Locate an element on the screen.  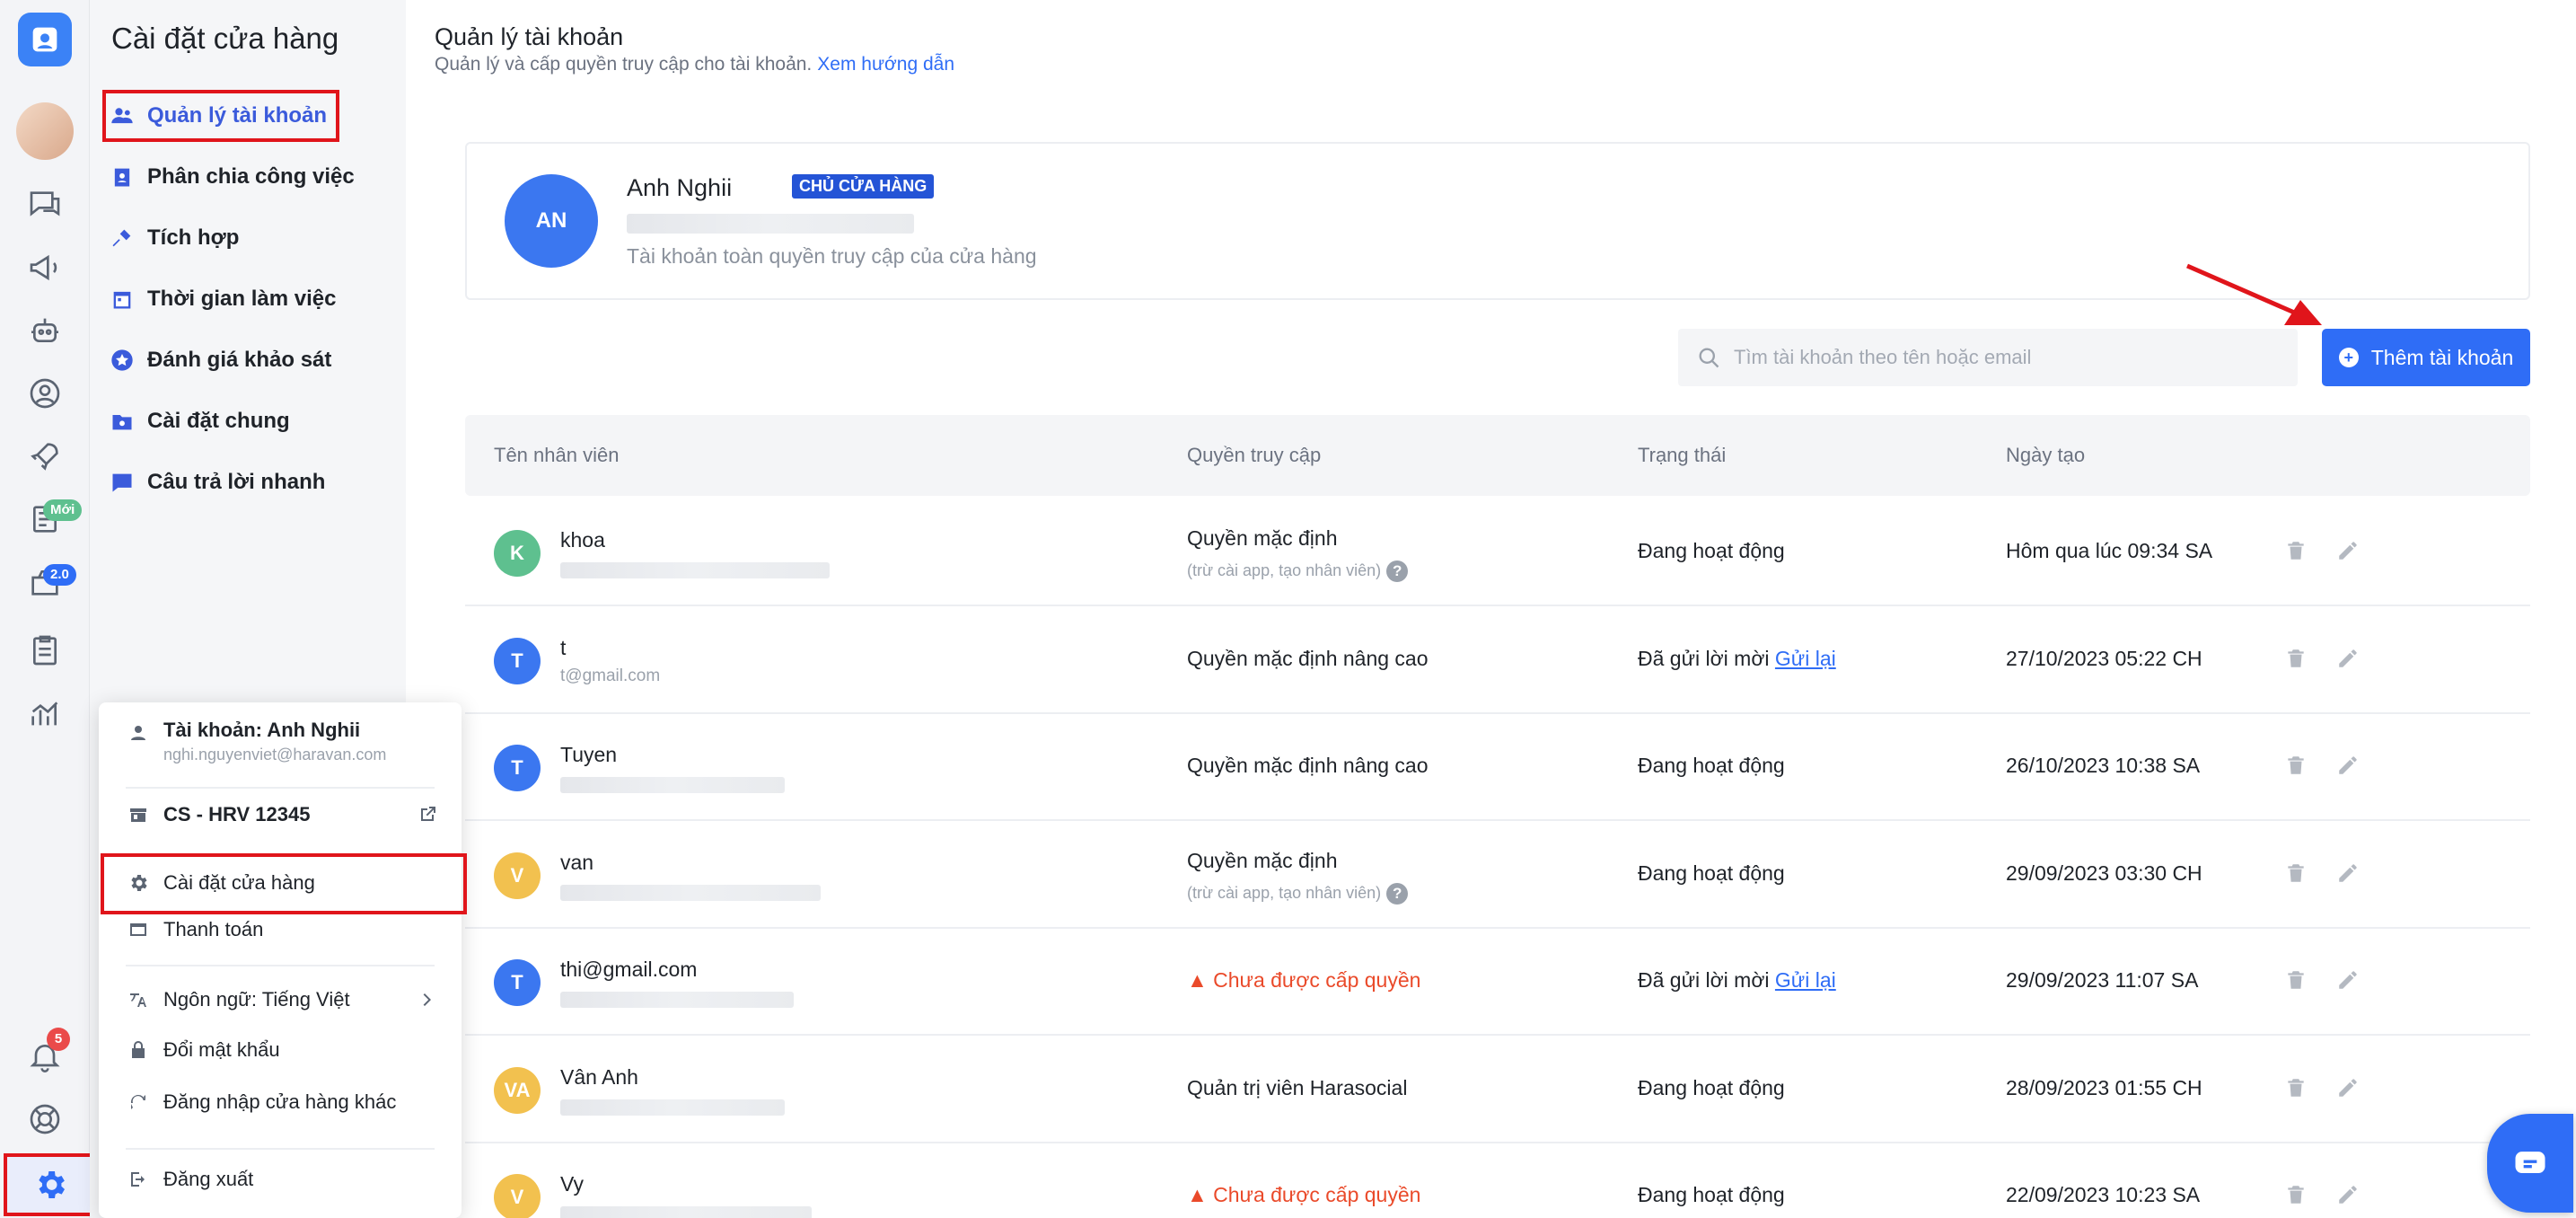
version-badge: 2.0 is located at coordinates (59, 575).